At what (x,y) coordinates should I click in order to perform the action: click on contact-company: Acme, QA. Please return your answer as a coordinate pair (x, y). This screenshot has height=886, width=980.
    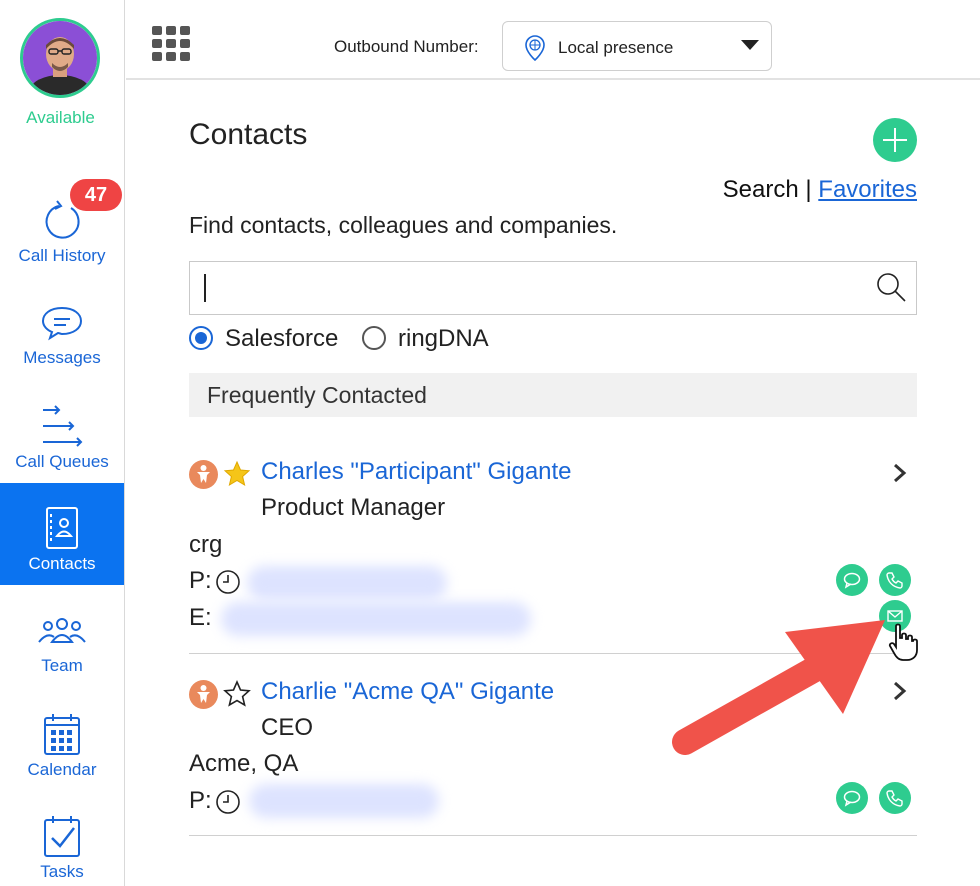
    Looking at the image, I should click on (244, 763).